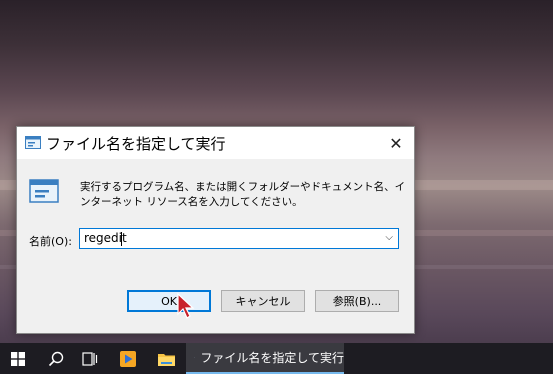 Image resolution: width=553 pixels, height=374 pixels. What do you see at coordinates (186, 305) in the screenshot?
I see `mouse-pointer-icon` at bounding box center [186, 305].